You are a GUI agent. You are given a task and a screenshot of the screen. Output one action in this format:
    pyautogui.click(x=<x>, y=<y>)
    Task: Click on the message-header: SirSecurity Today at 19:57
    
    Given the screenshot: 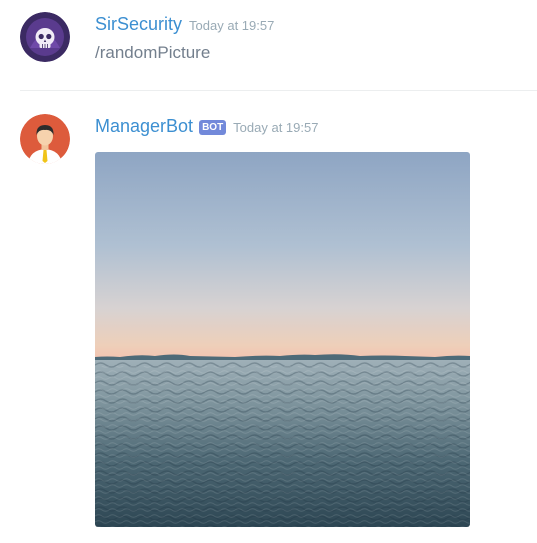 What is the action you would take?
    pyautogui.click(x=184, y=24)
    